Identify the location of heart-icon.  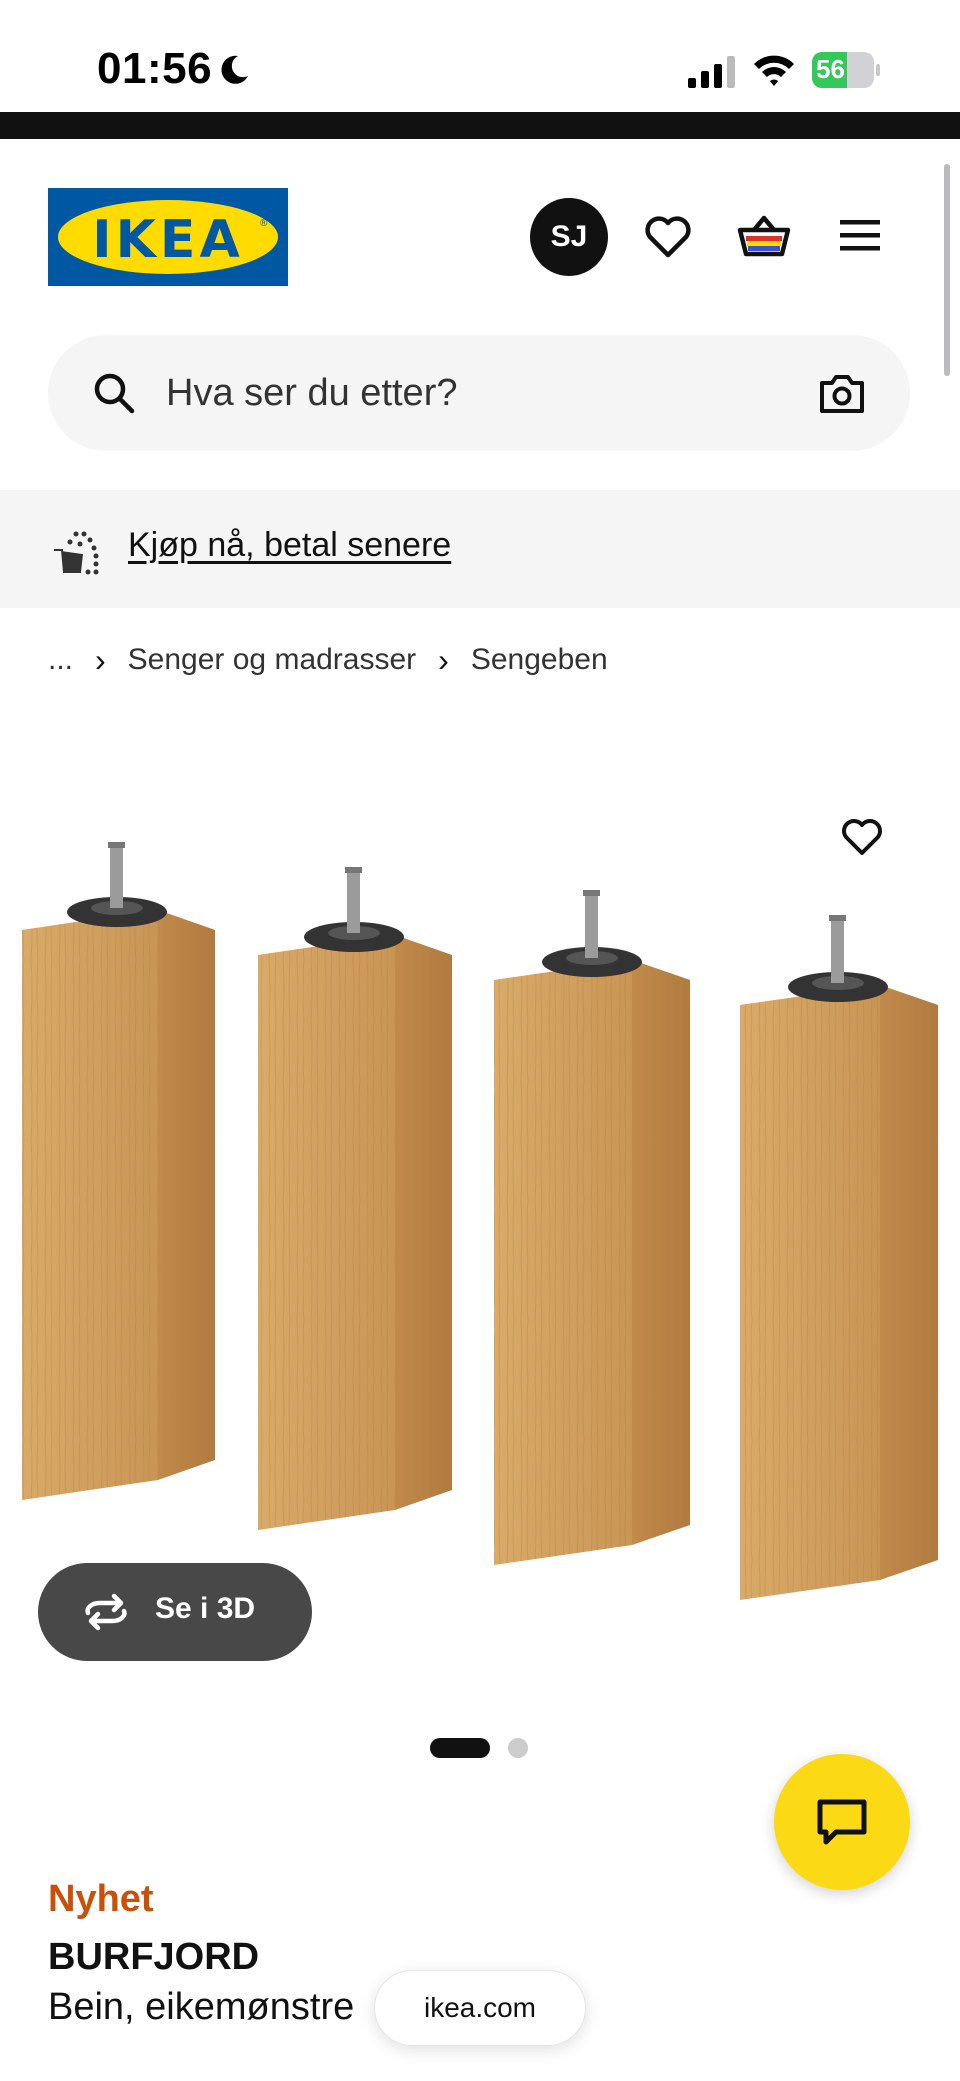
(668, 236).